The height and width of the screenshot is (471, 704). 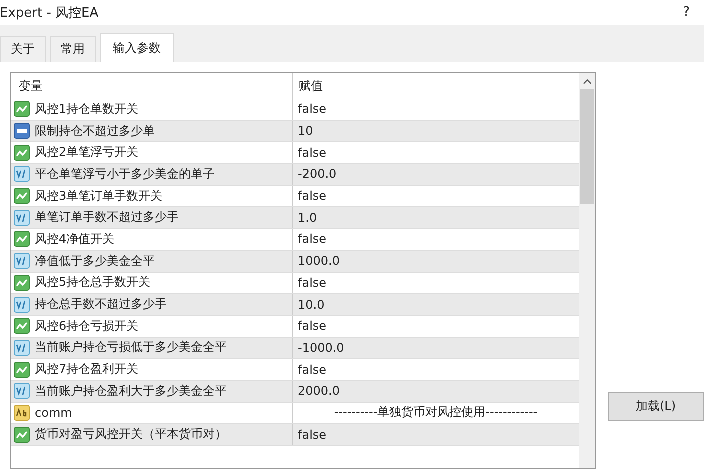 What do you see at coordinates (99, 196) in the screenshot?
I see `parameter-name: 风控3单笔订单手数开关` at bounding box center [99, 196].